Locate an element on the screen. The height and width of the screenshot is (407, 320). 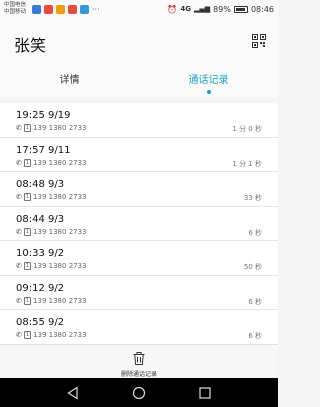
carrier-info: 中国电信 中国移动 is located at coordinates (17, 9).